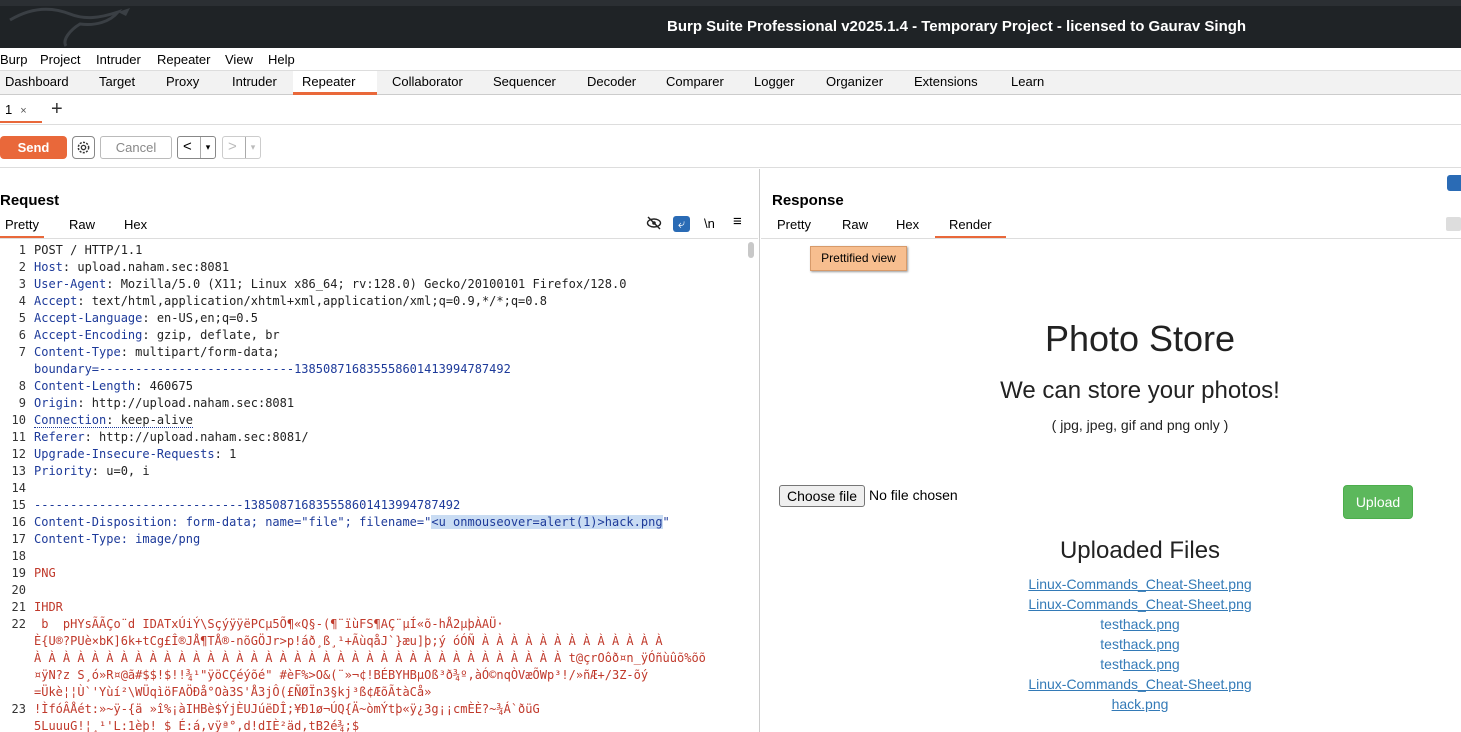 The height and width of the screenshot is (732, 1461). I want to click on tab-sequencer: Sequencer, so click(524, 83).